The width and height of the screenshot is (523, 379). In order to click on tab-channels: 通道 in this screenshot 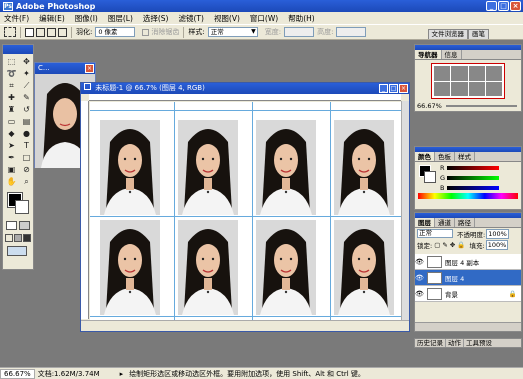, I will do `click(445, 222)`.